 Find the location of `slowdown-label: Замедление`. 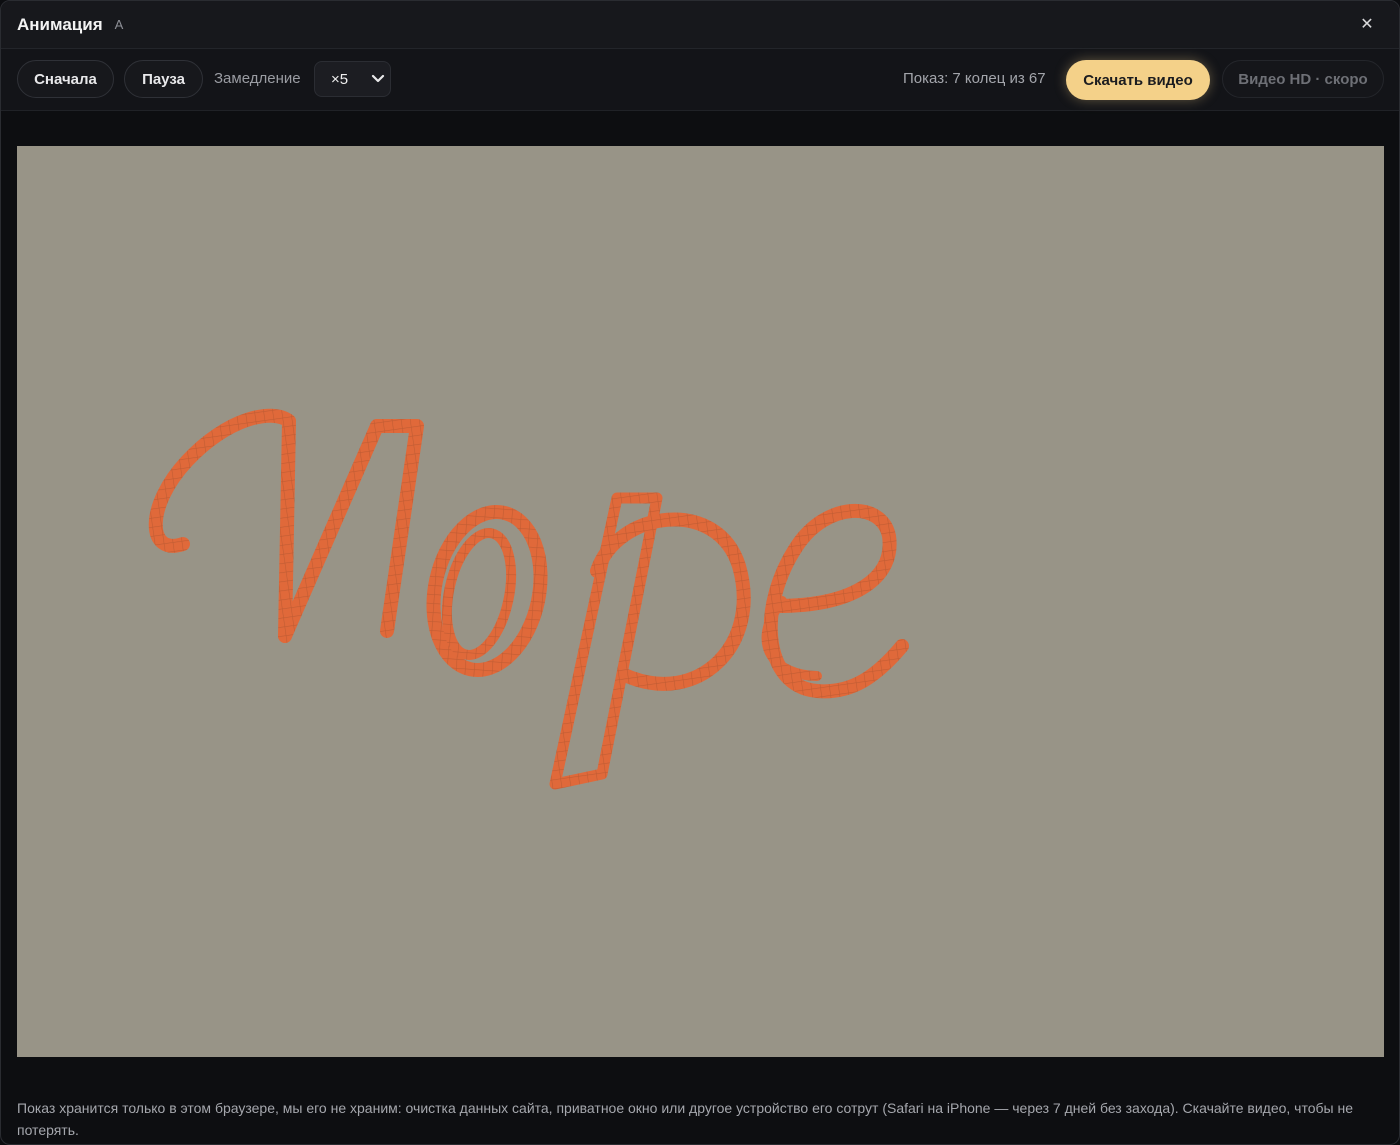

slowdown-label: Замедление is located at coordinates (257, 78).